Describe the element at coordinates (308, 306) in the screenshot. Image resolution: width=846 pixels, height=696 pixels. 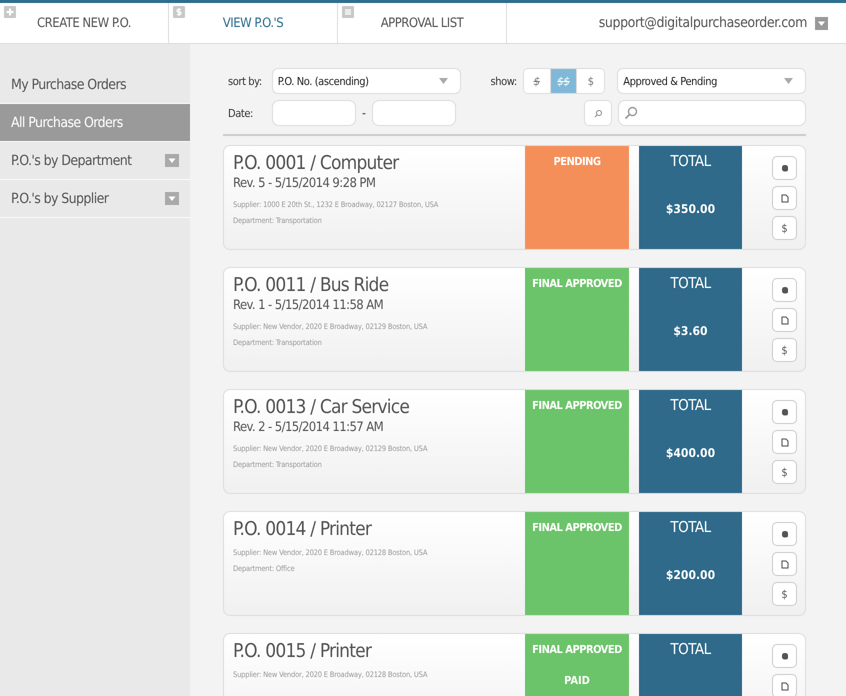
I see `order-revision: Rev. 1 - 5/15/2014 11:58 AM` at that location.